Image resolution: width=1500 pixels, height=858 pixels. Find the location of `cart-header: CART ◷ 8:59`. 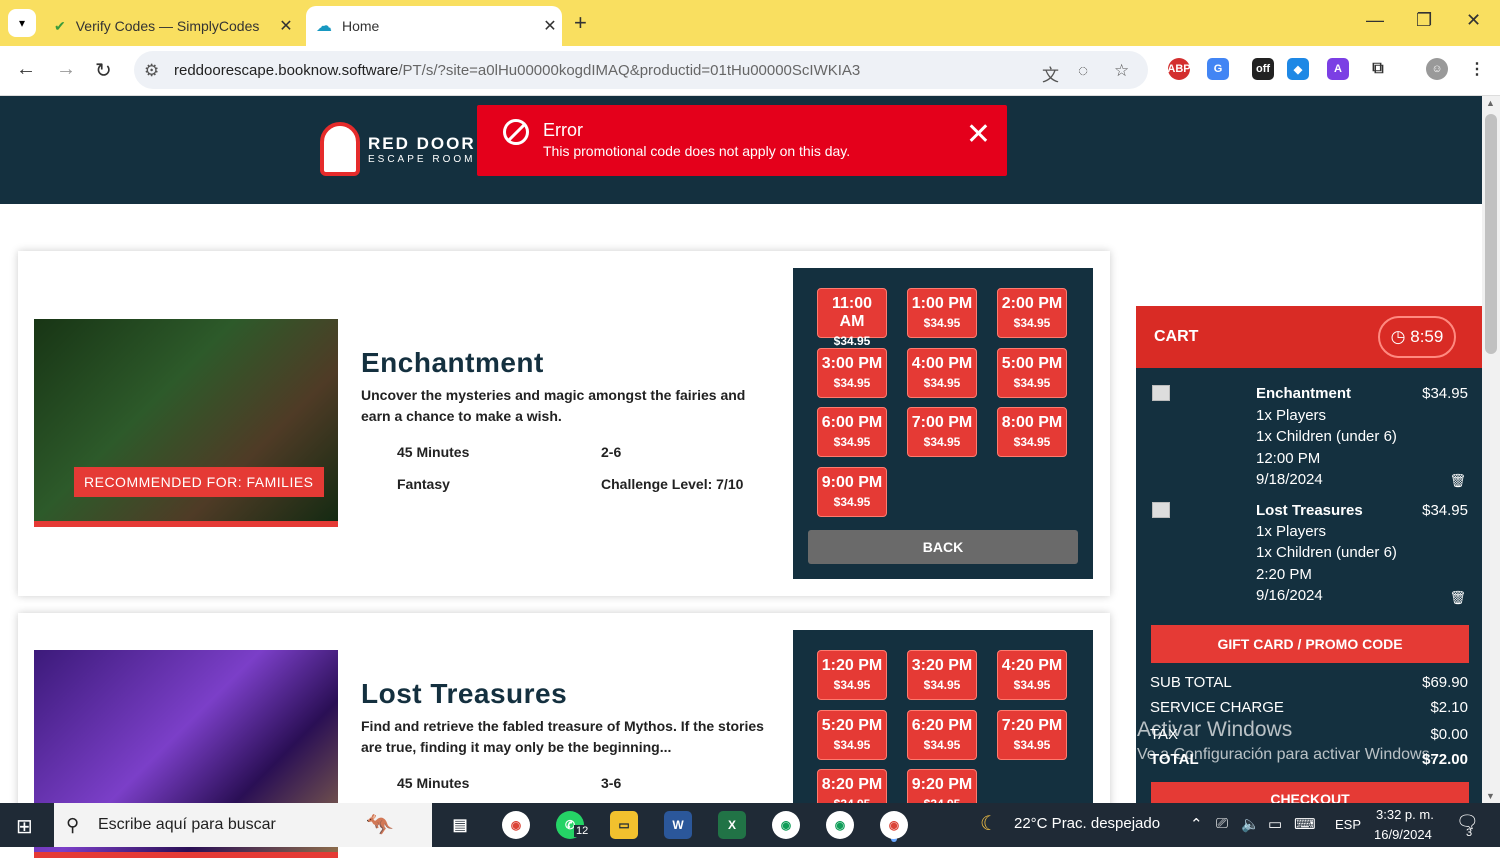

cart-header: CART ◷ 8:59 is located at coordinates (1309, 337).